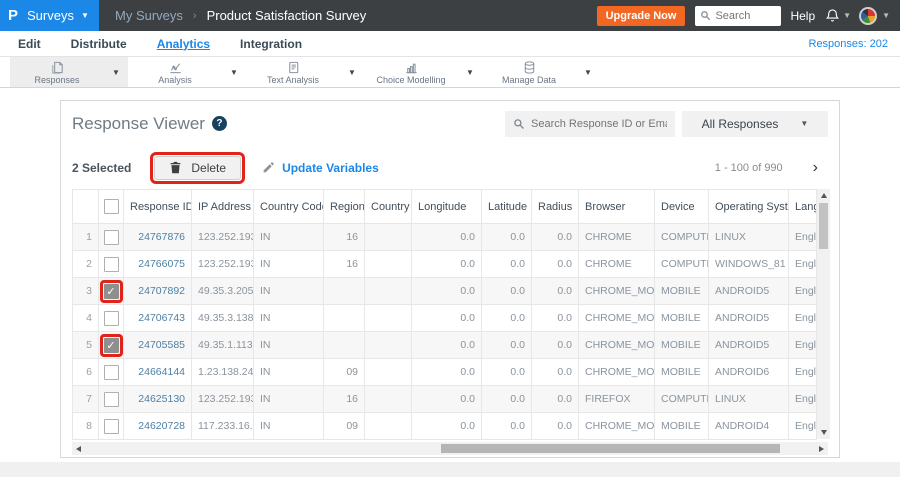  Describe the element at coordinates (29, 44) in the screenshot. I see `tab-edit: Edit` at that location.